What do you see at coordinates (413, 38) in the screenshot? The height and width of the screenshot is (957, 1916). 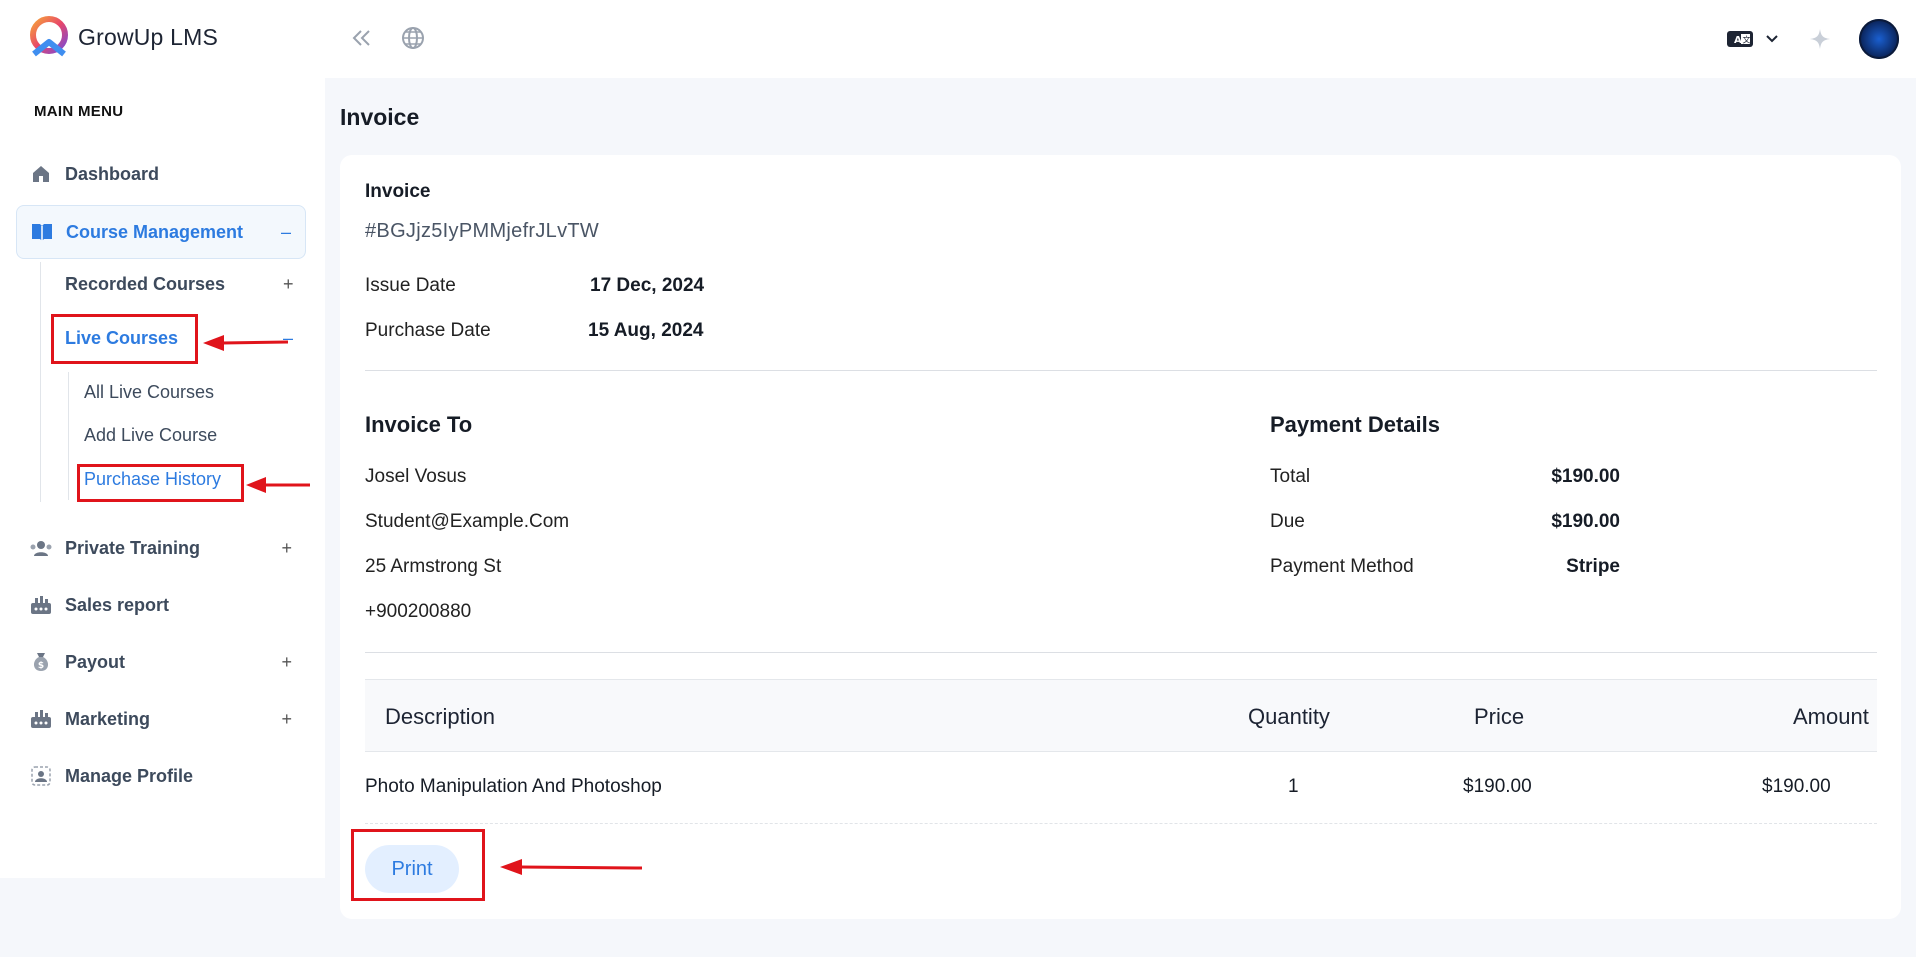 I see `globe-icon` at bounding box center [413, 38].